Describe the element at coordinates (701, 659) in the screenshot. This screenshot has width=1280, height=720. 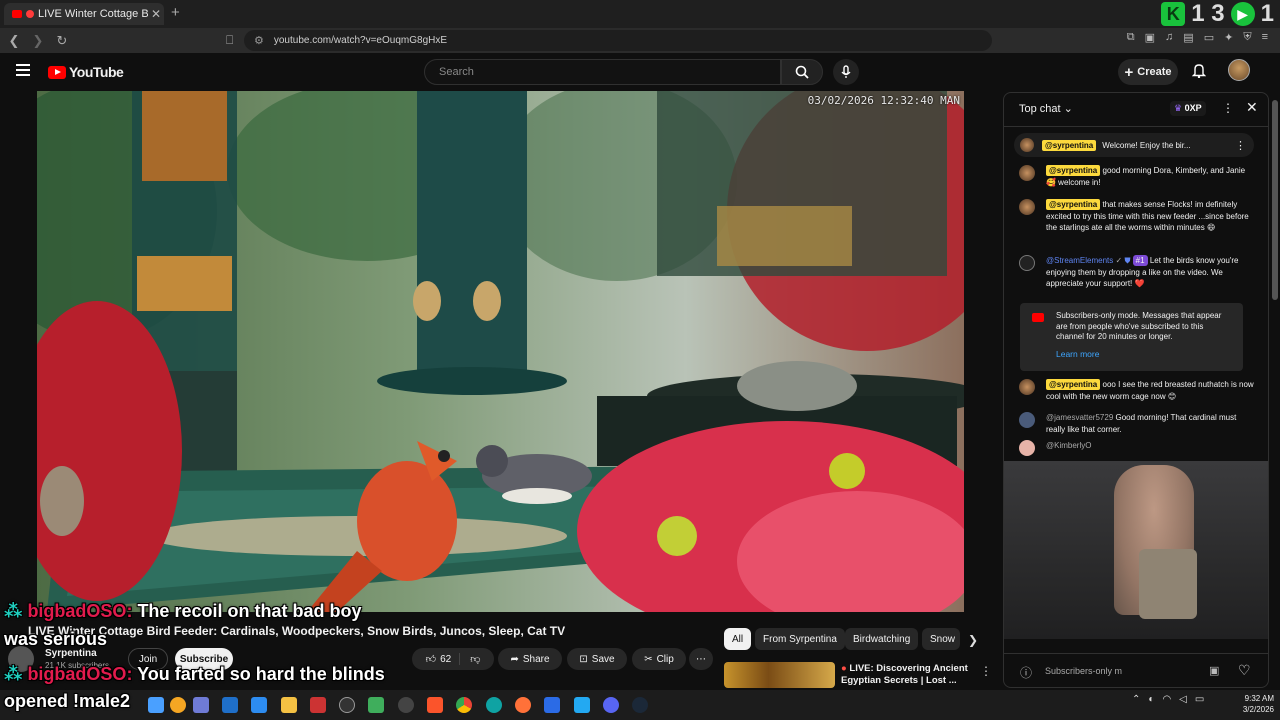
I see `more-actions-button: ⋯` at that location.